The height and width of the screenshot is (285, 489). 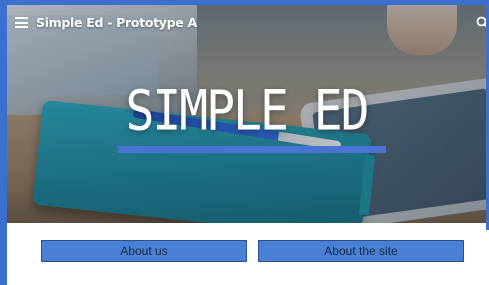 I want to click on hamburger-menu-icon, so click(x=21, y=22).